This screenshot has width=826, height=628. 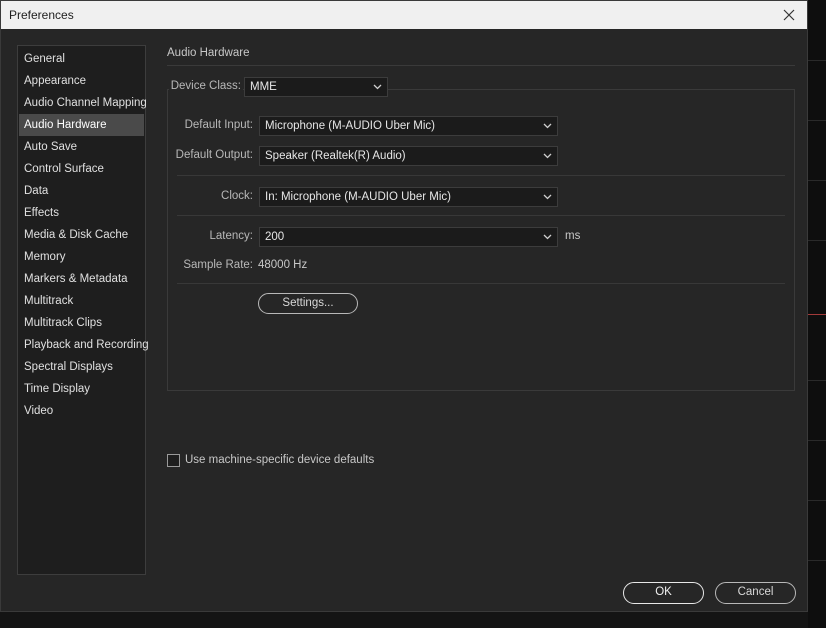 What do you see at coordinates (404, 15) in the screenshot?
I see `title-bar: Preferences` at bounding box center [404, 15].